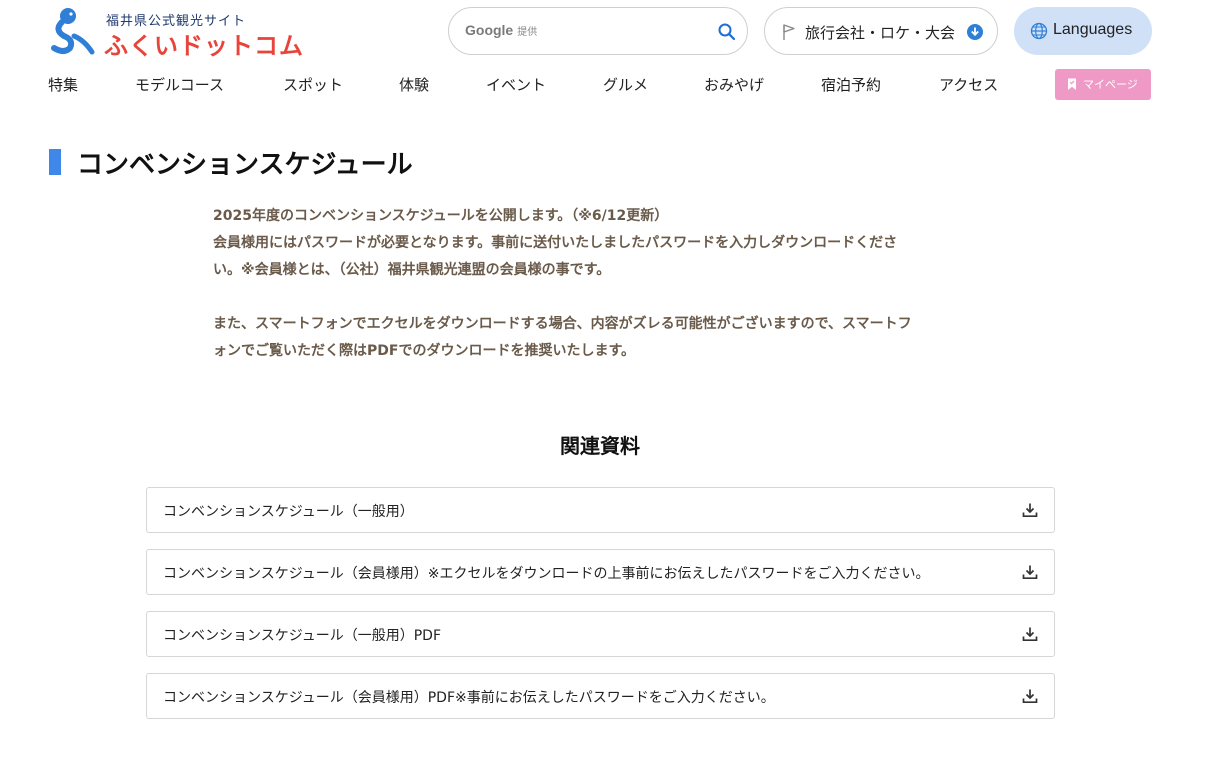 The image size is (1220, 764). Describe the element at coordinates (414, 84) in the screenshot. I see `nav-item-experience: 体験` at that location.